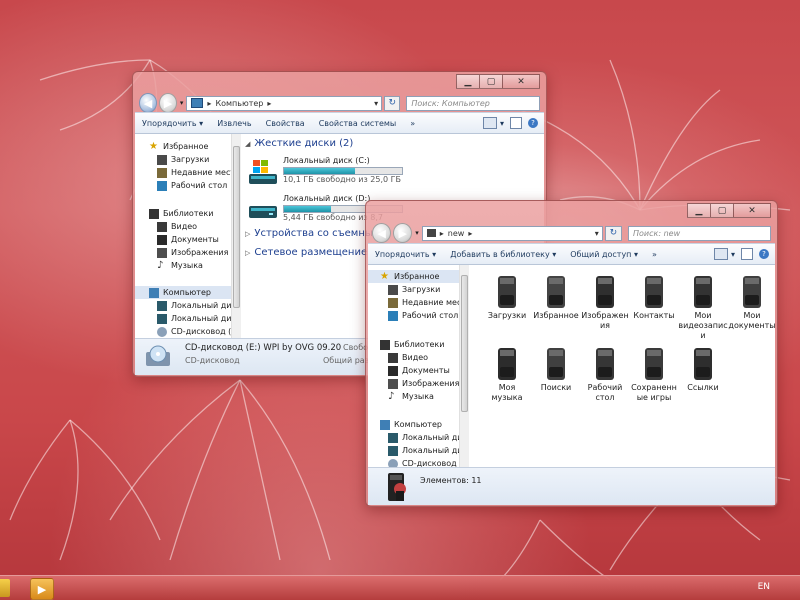 Image resolution: width=800 pixels, height=600 pixels. Describe the element at coordinates (42, 589) in the screenshot. I see `media-player-taskbar-button: ▶` at that location.